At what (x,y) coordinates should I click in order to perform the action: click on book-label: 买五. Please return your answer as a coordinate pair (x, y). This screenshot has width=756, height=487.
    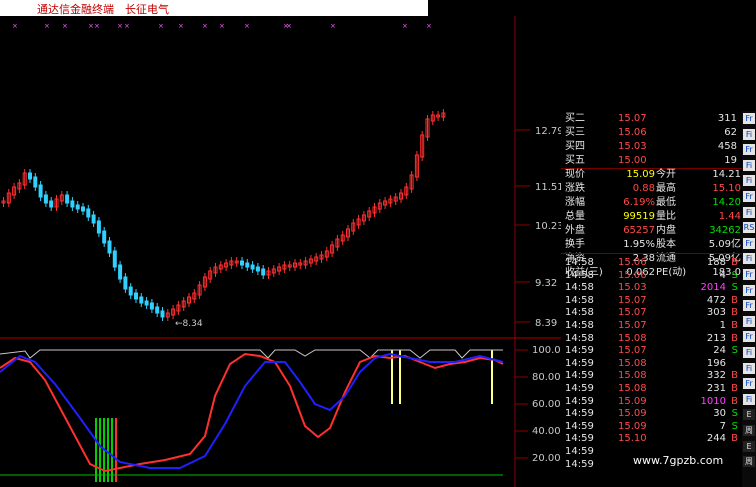
    Looking at the image, I should click on (575, 160).